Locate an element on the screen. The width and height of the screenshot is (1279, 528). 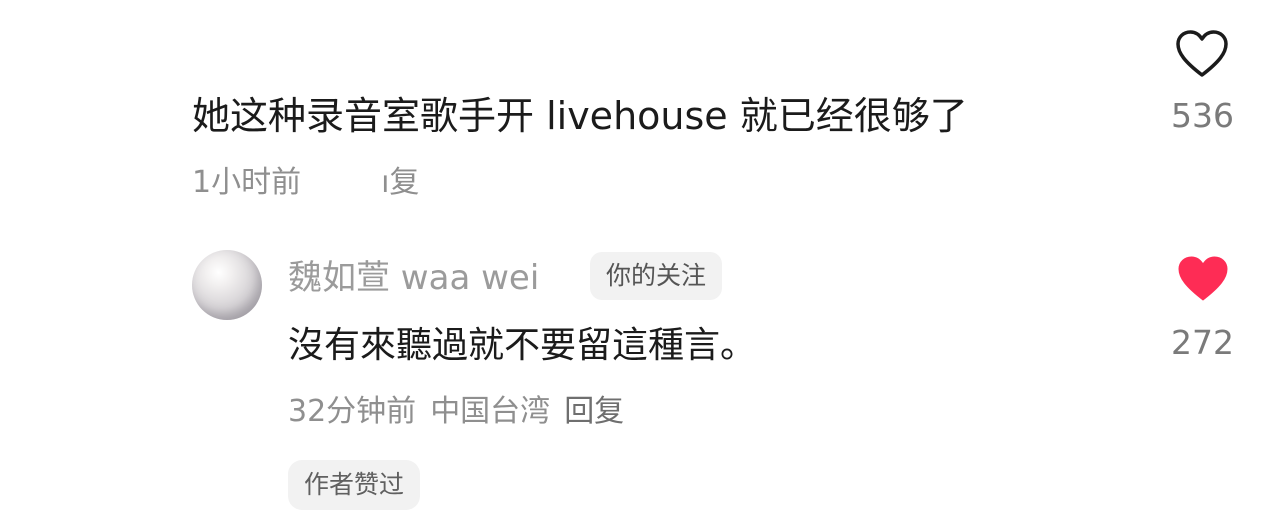
comment-like-count: 536 is located at coordinates (1202, 115).